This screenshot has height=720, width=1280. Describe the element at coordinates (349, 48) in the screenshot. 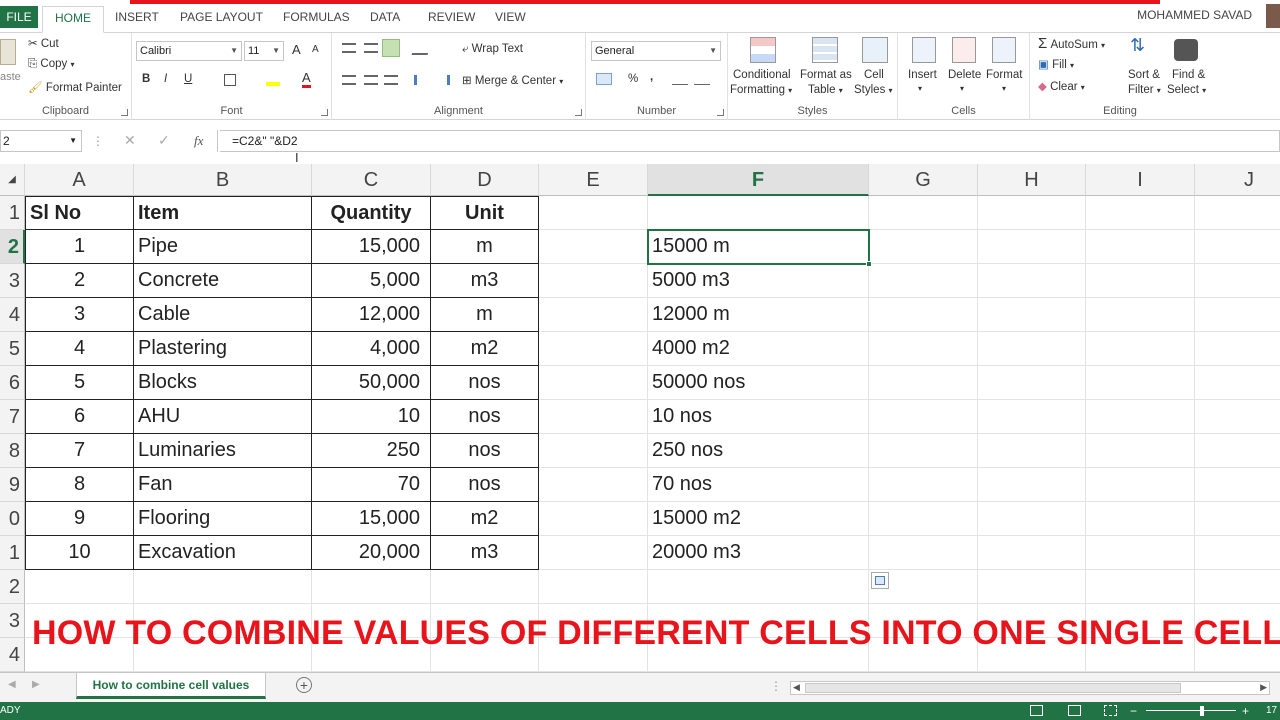

I see `align-top-icon` at that location.